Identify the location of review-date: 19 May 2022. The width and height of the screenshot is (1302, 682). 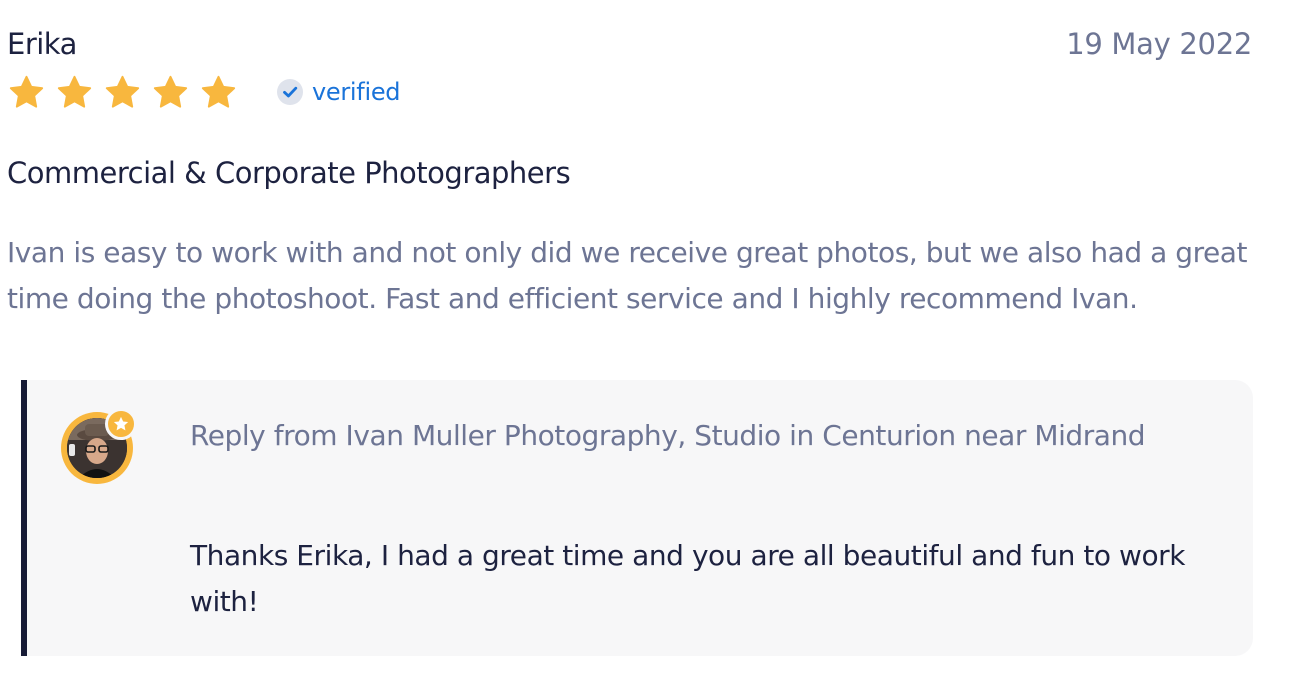
(1159, 44).